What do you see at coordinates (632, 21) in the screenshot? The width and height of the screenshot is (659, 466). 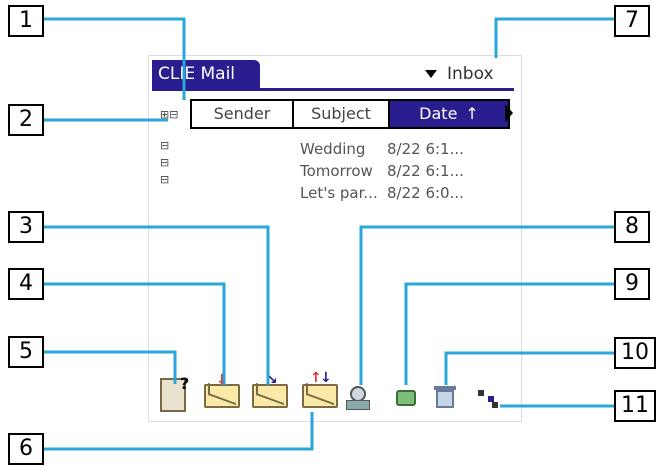 I see `callout-7: 7` at bounding box center [632, 21].